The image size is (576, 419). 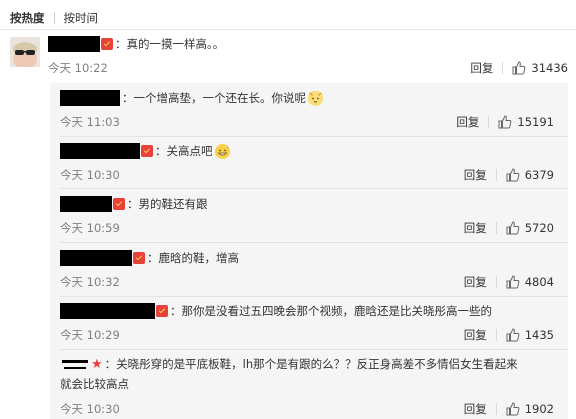 What do you see at coordinates (288, 29) in the screenshot?
I see `header-divider` at bounding box center [288, 29].